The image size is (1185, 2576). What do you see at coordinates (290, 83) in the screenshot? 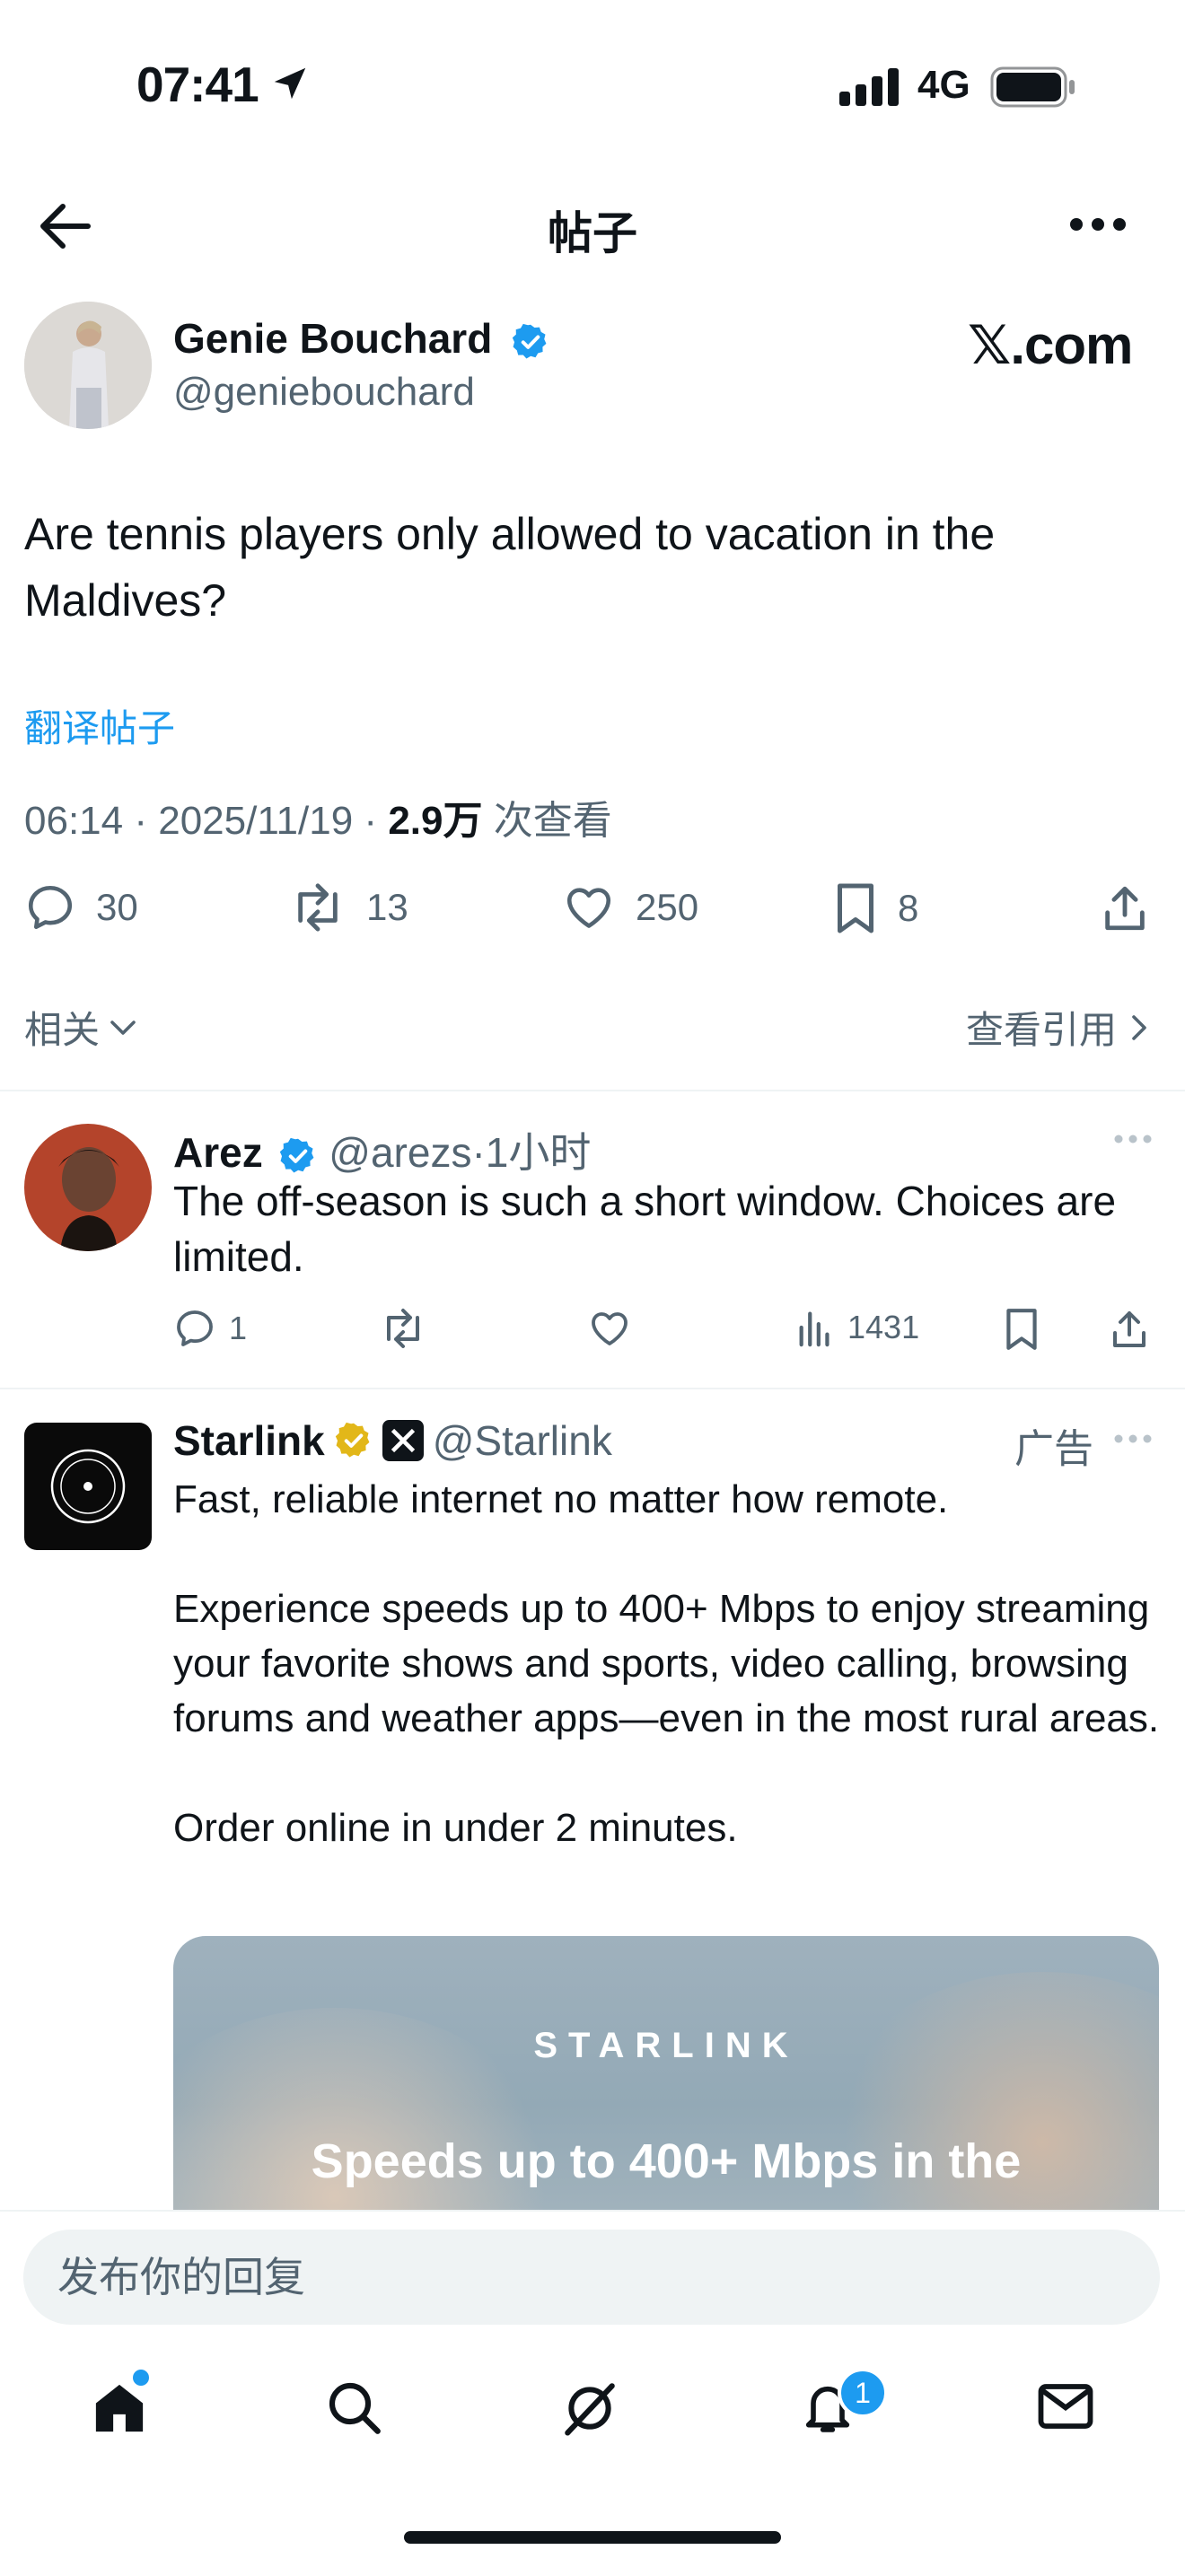
I see `location-arrow-icon` at bounding box center [290, 83].